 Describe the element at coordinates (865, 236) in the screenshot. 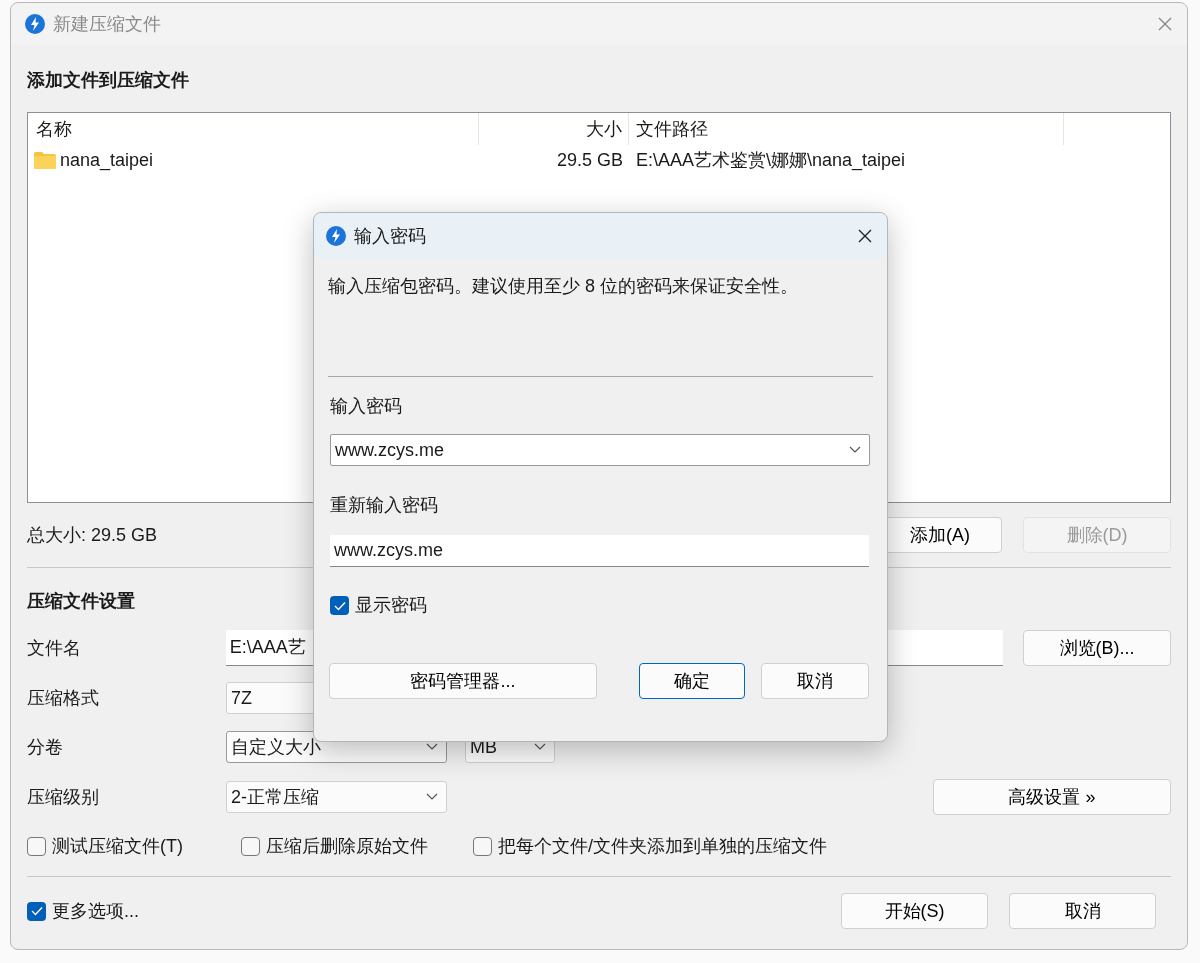

I see `close-icon` at that location.